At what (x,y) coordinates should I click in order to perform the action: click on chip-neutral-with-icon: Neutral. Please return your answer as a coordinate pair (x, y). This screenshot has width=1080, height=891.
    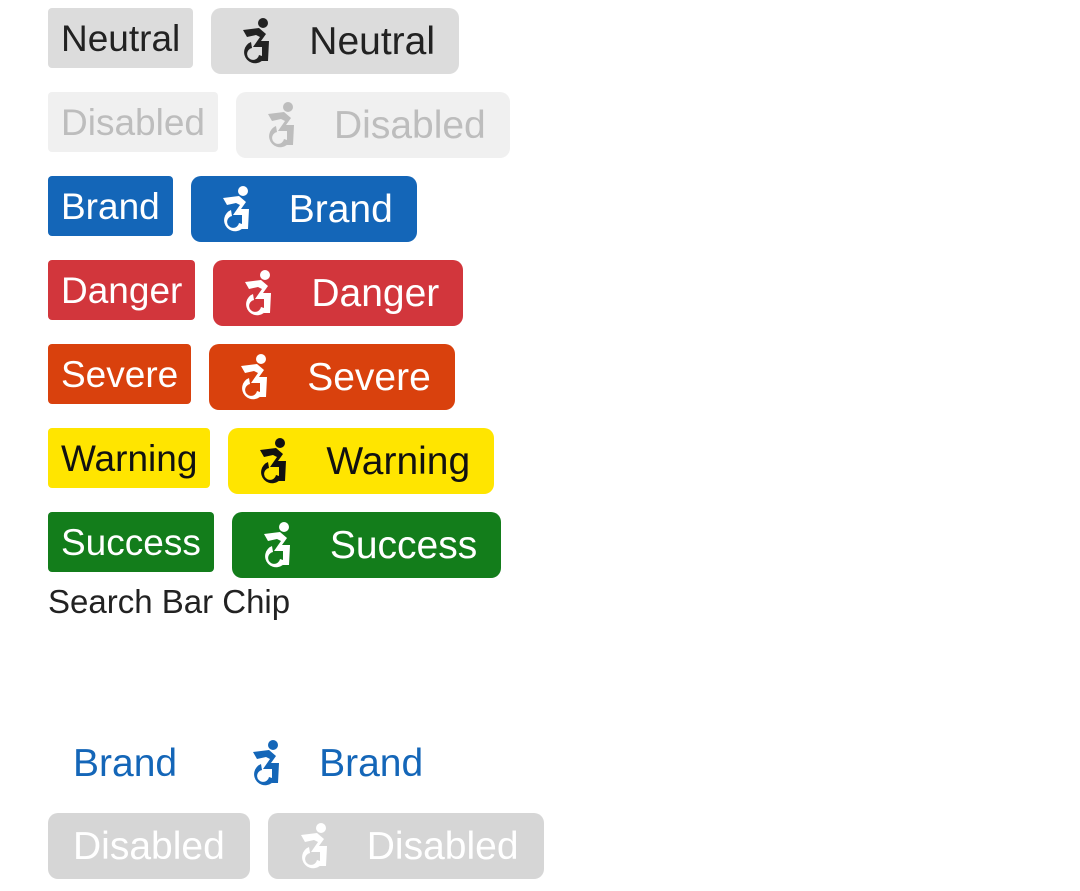
    Looking at the image, I should click on (335, 41).